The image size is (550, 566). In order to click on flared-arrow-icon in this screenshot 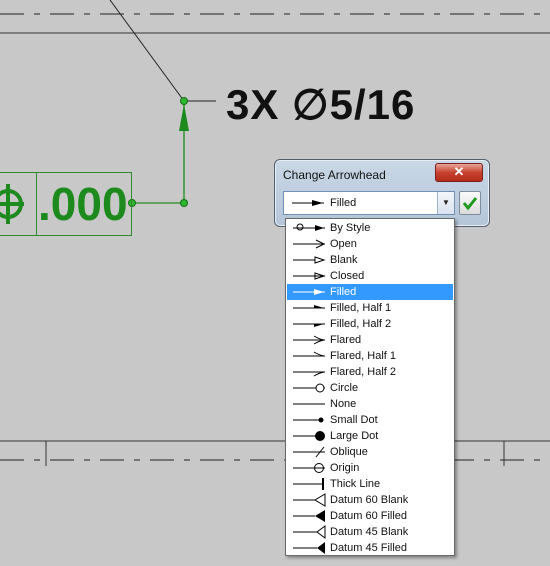, I will do `click(309, 340)`.